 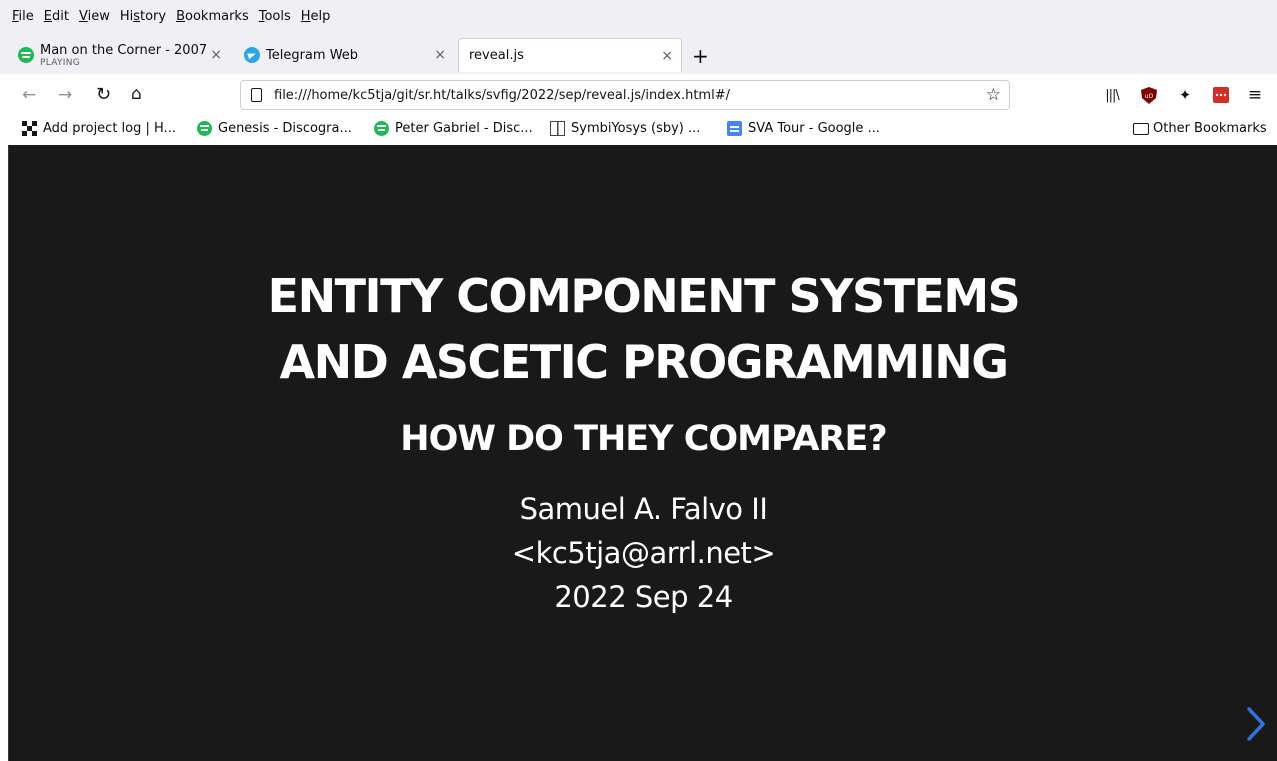 I want to click on other-bookmarks: Other Bookmarks, so click(x=1200, y=128).